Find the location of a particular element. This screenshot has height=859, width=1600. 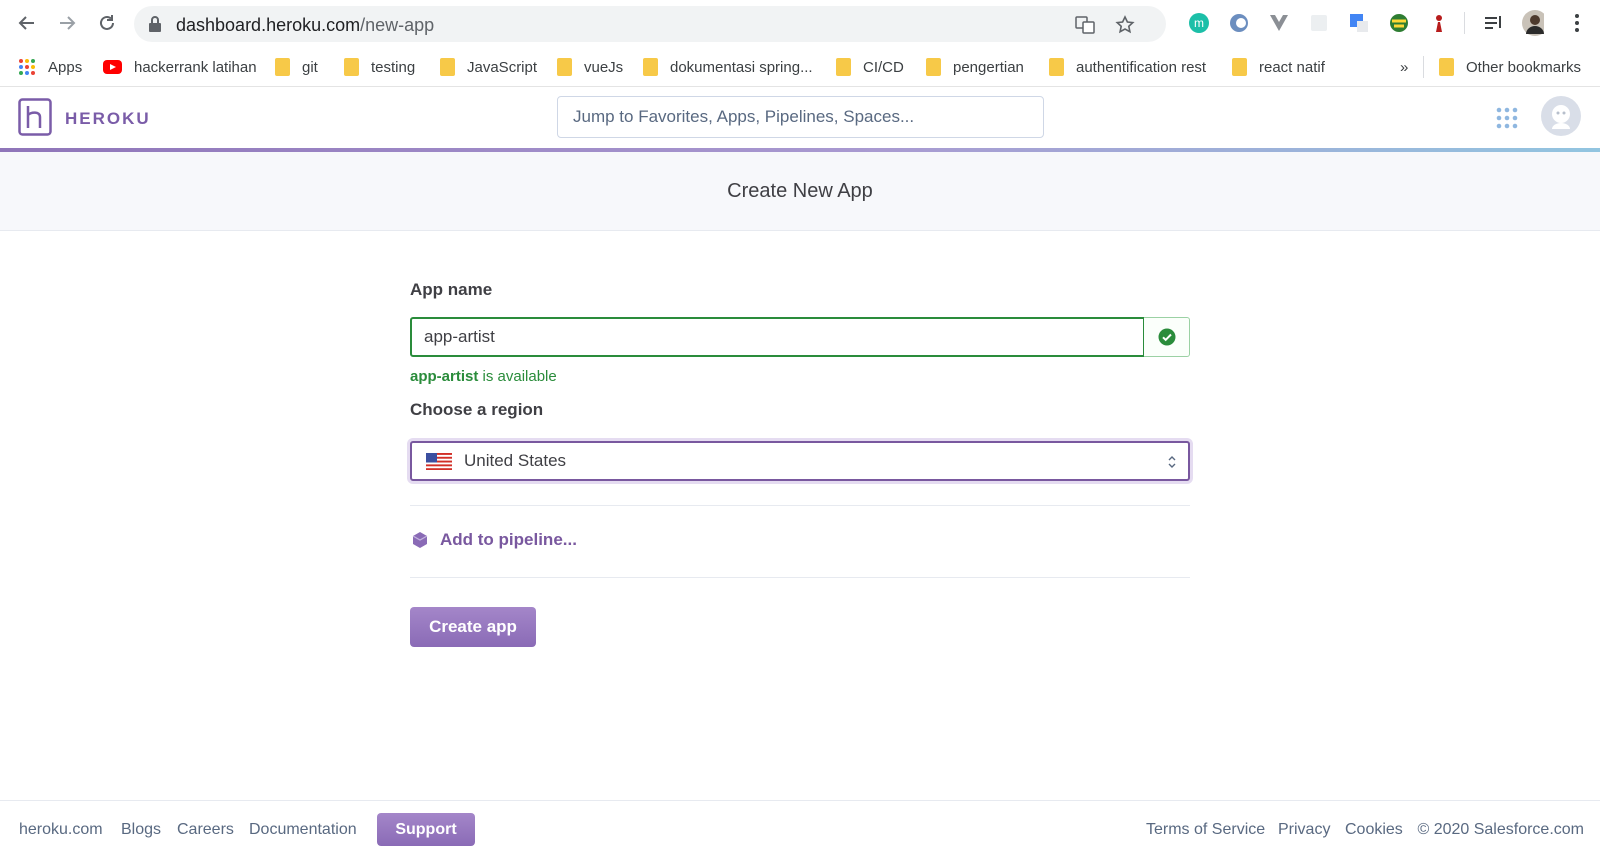

pipeline-hexagon-icon is located at coordinates (420, 540).